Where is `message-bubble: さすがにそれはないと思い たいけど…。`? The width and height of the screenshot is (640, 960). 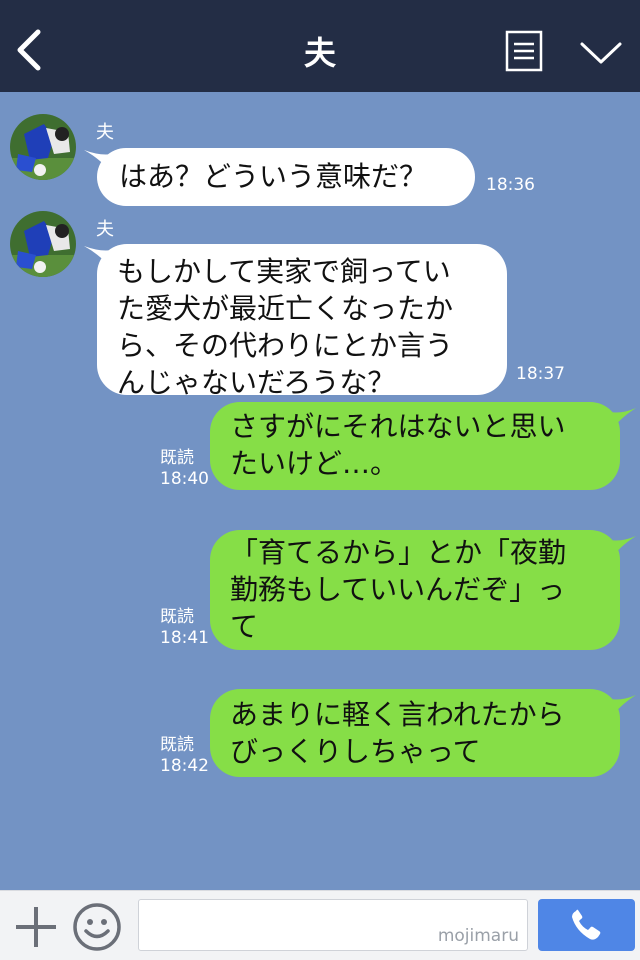 message-bubble: さすがにそれはないと思い たいけど…。 is located at coordinates (415, 446).